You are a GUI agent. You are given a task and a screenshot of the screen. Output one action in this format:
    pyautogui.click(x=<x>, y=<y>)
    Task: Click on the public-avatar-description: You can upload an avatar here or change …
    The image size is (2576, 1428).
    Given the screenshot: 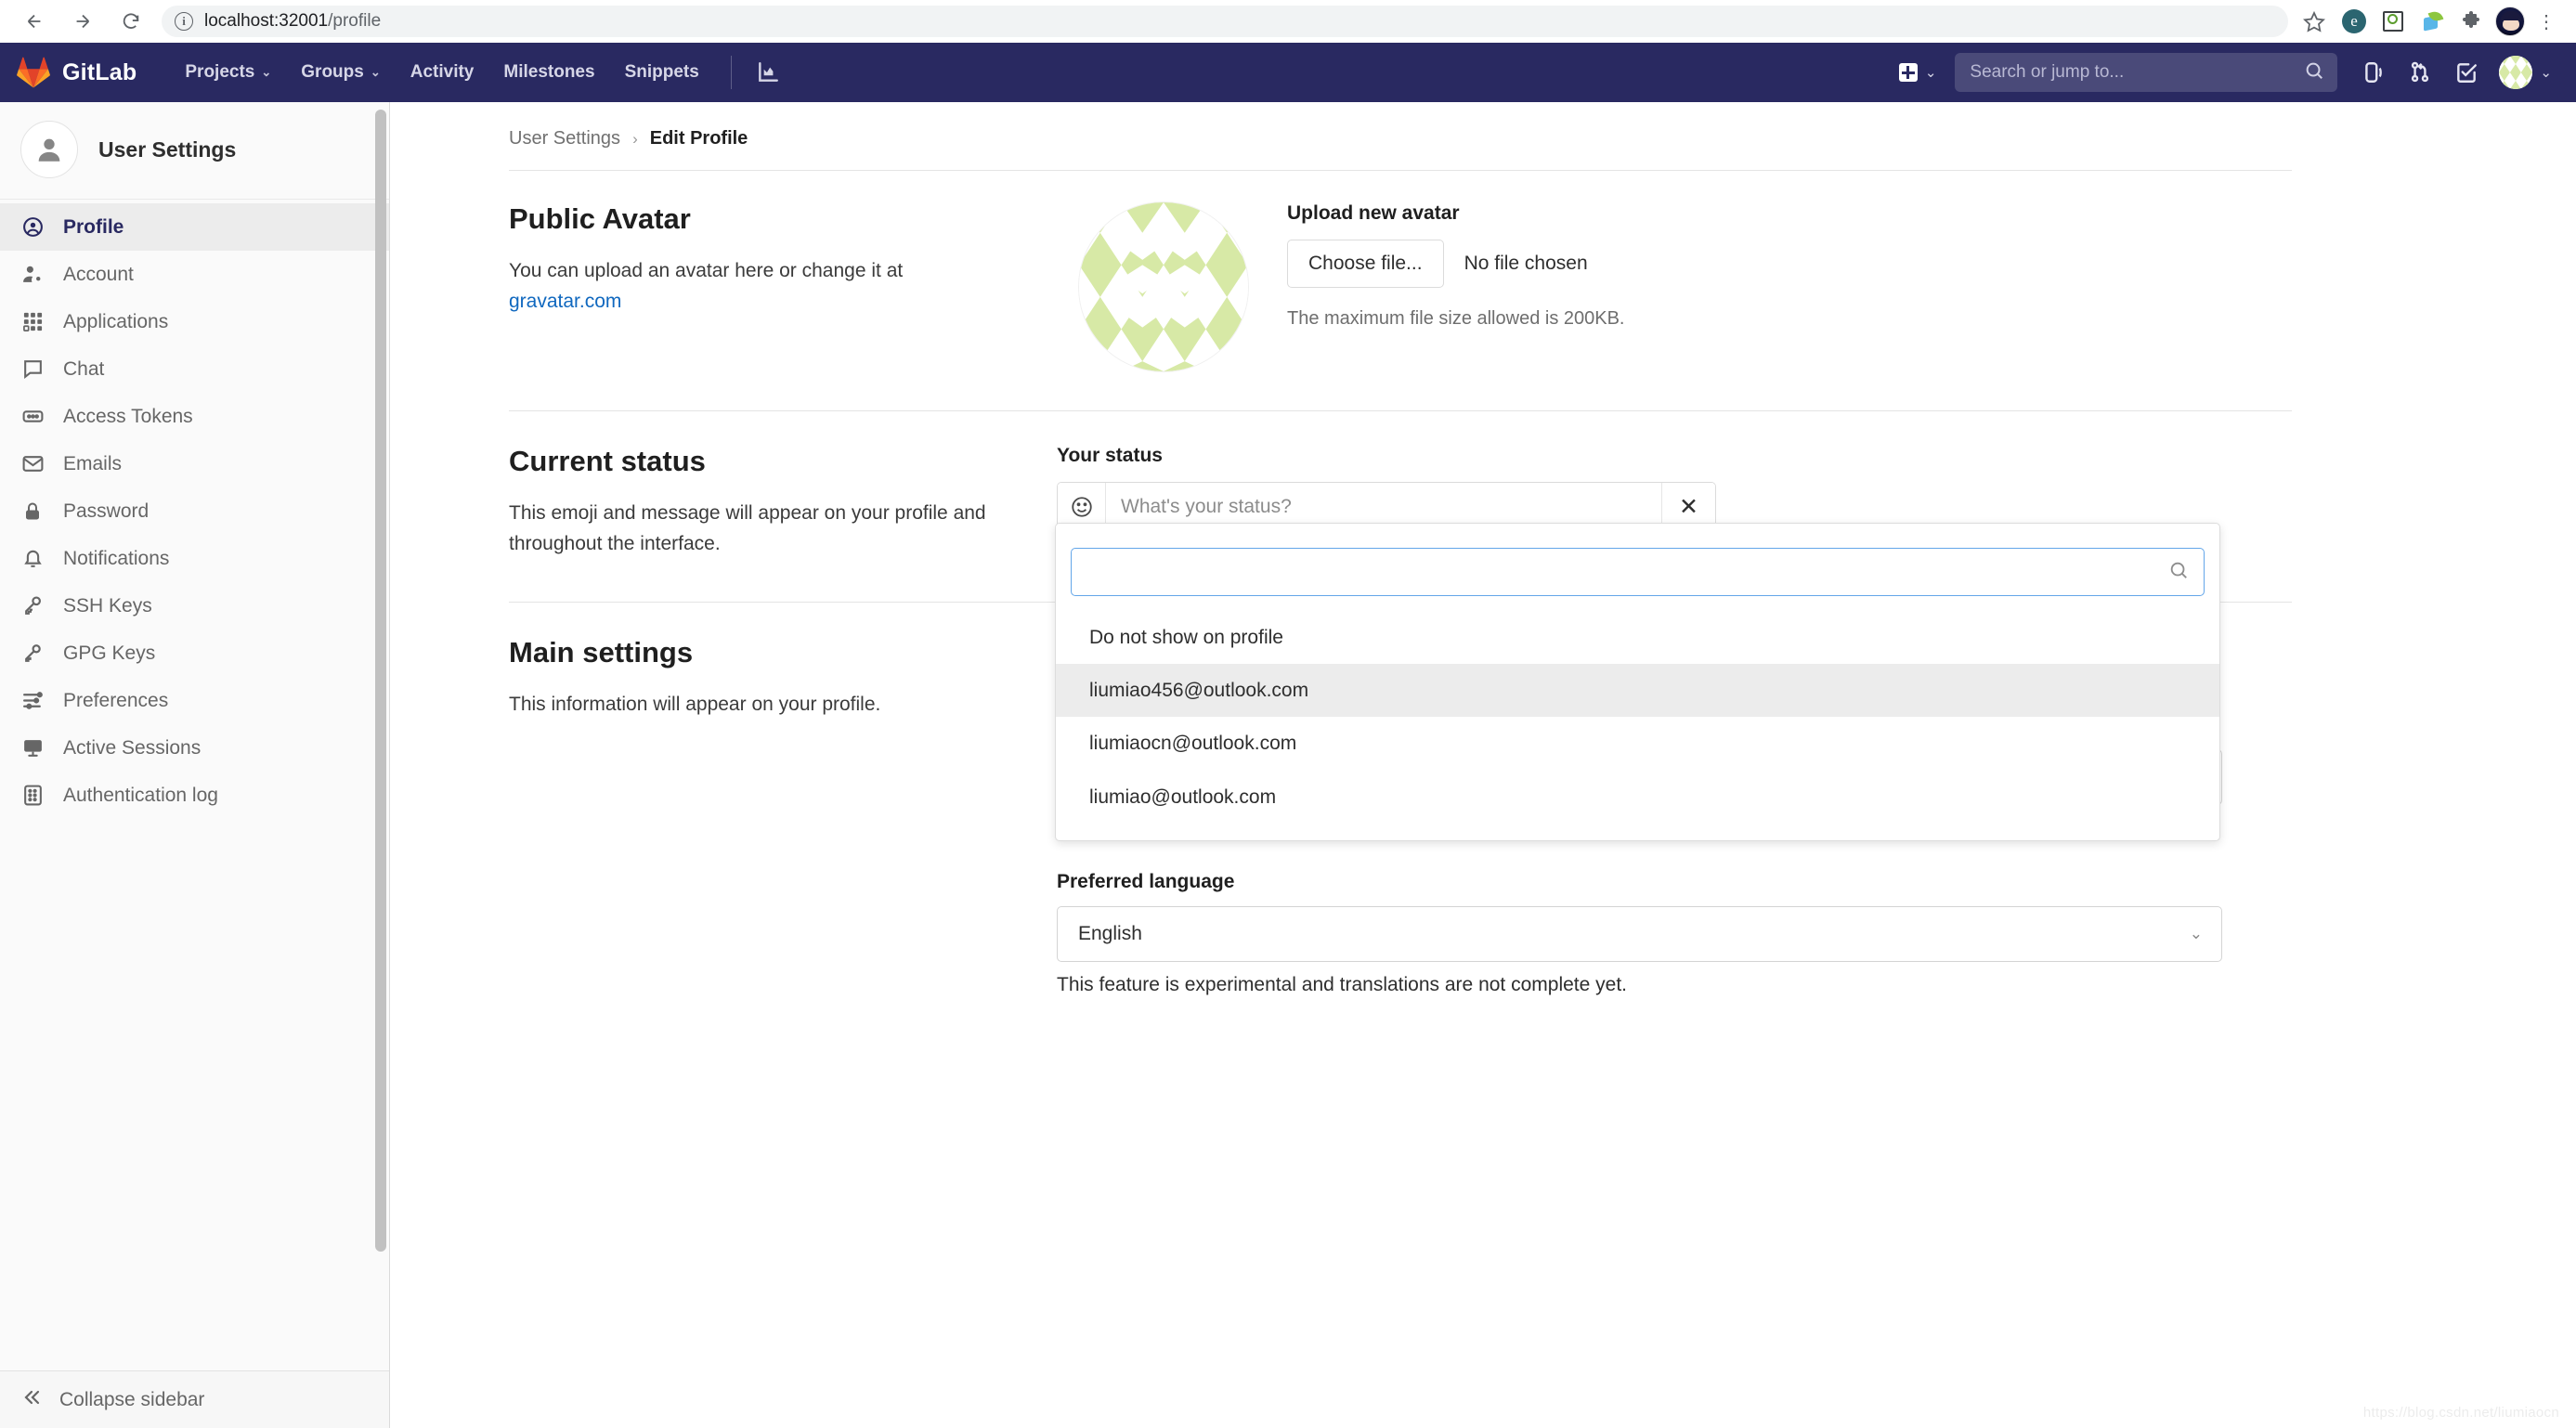 What is the action you would take?
    pyautogui.click(x=769, y=286)
    